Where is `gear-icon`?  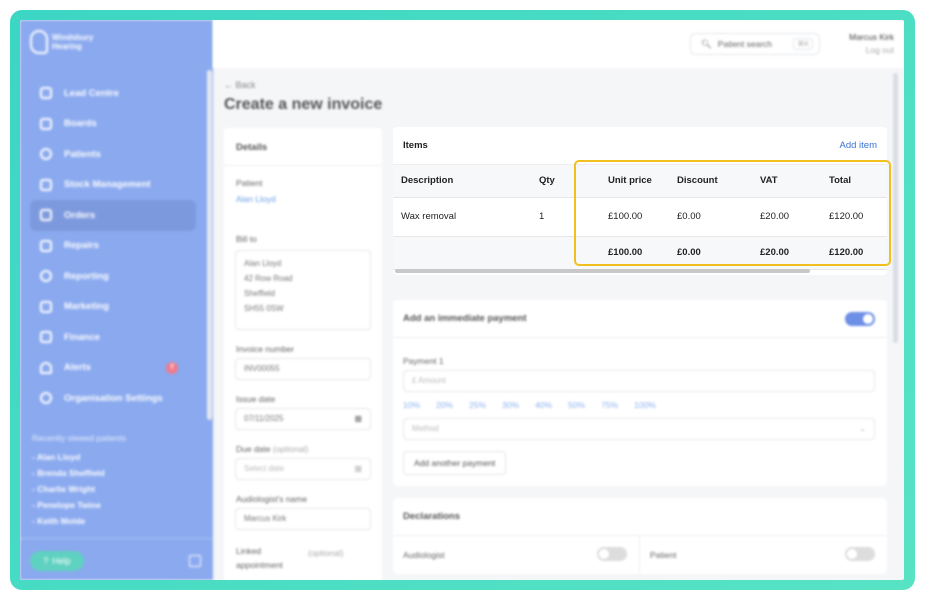
gear-icon is located at coordinates (46, 398).